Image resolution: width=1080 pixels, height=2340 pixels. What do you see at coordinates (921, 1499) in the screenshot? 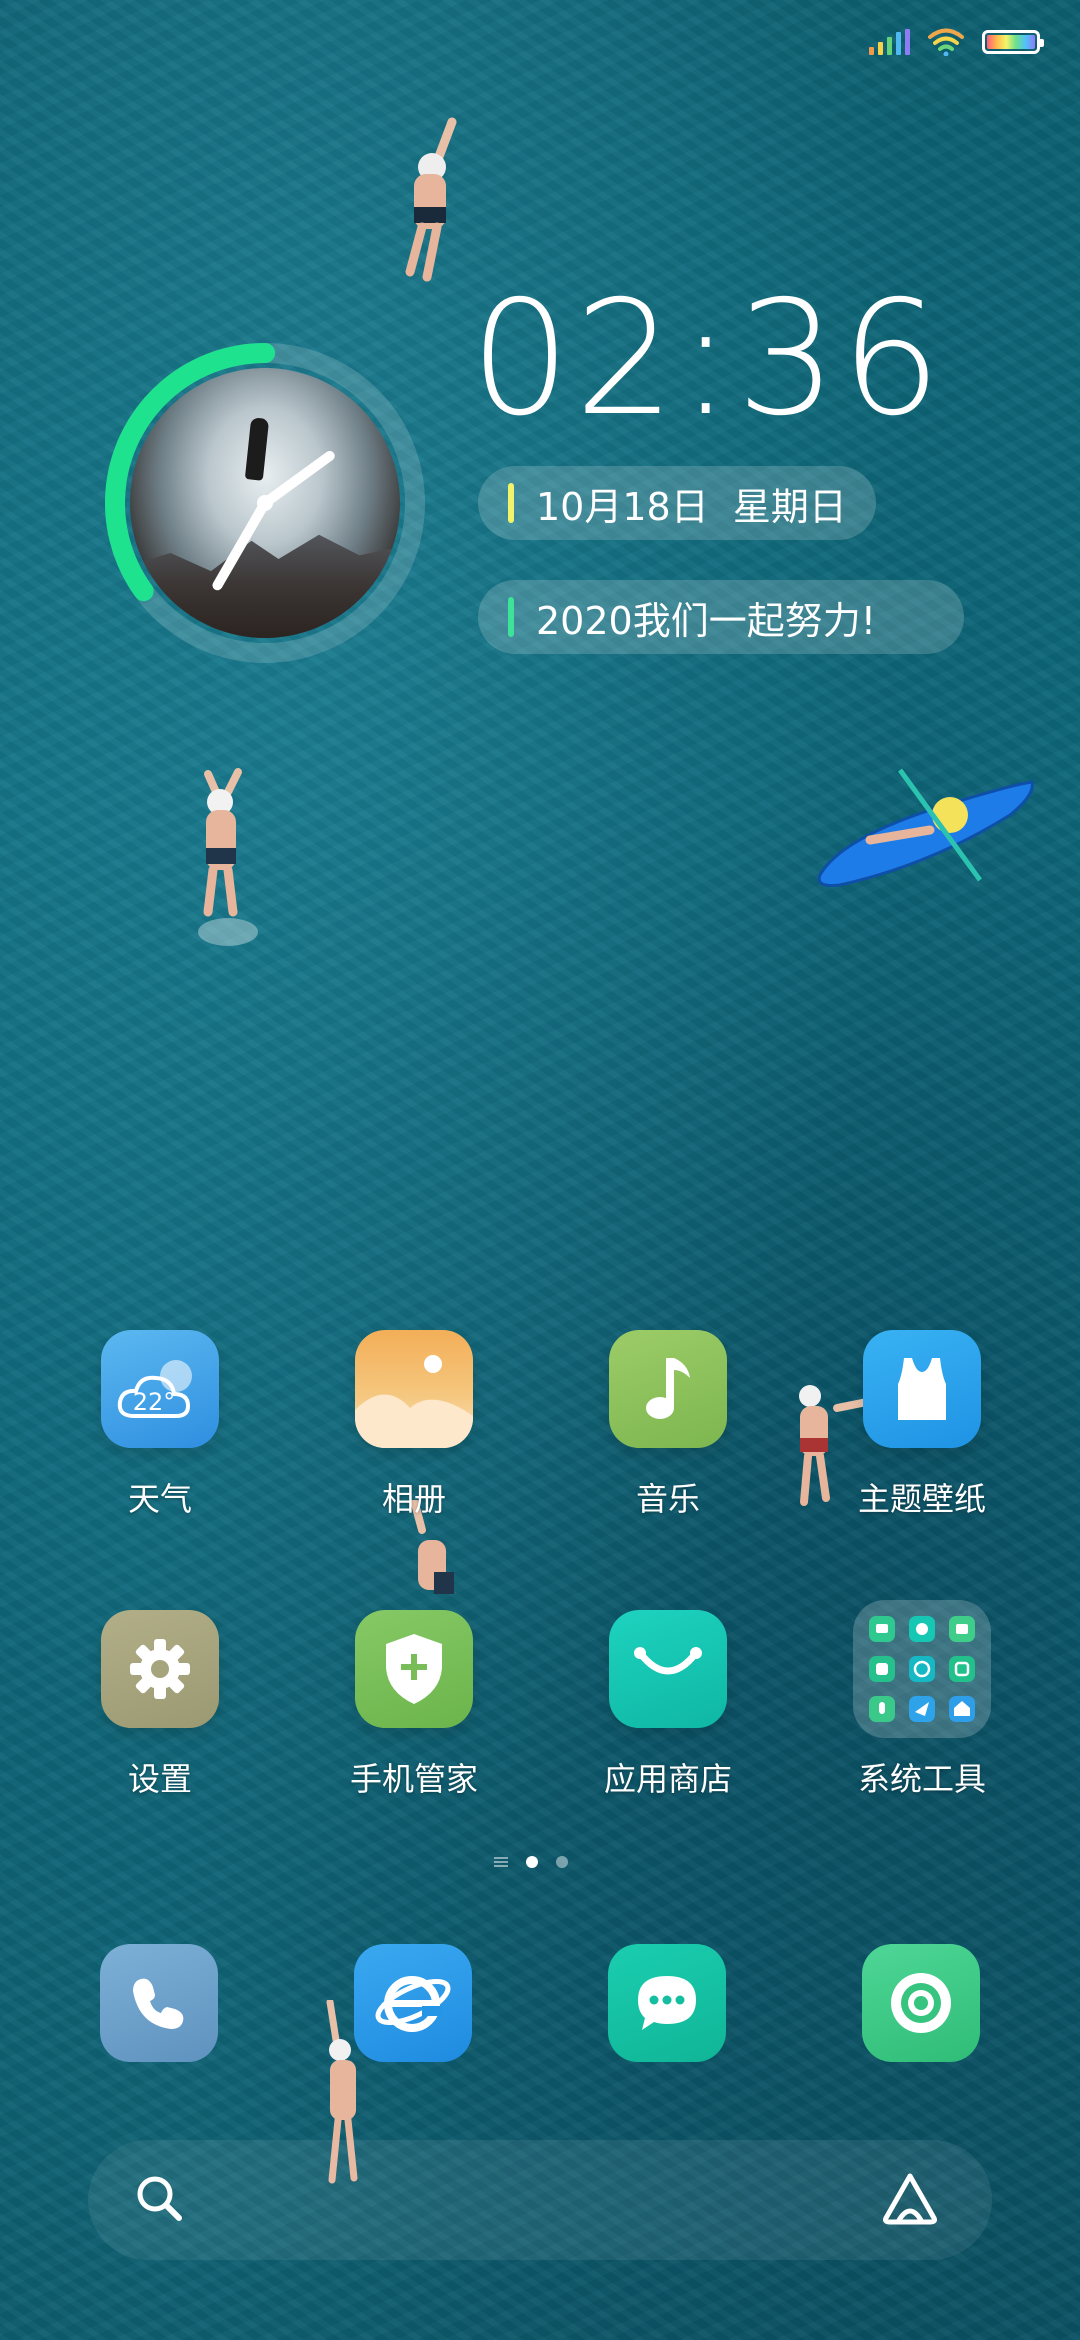
I see `app-label: 主题壁纸` at bounding box center [921, 1499].